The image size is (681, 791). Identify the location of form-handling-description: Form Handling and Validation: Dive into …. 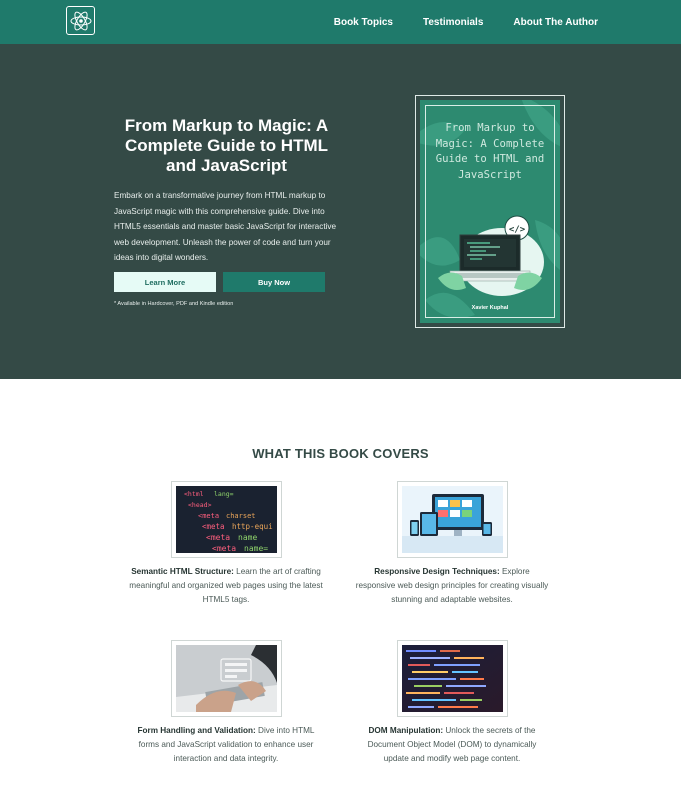
(226, 745).